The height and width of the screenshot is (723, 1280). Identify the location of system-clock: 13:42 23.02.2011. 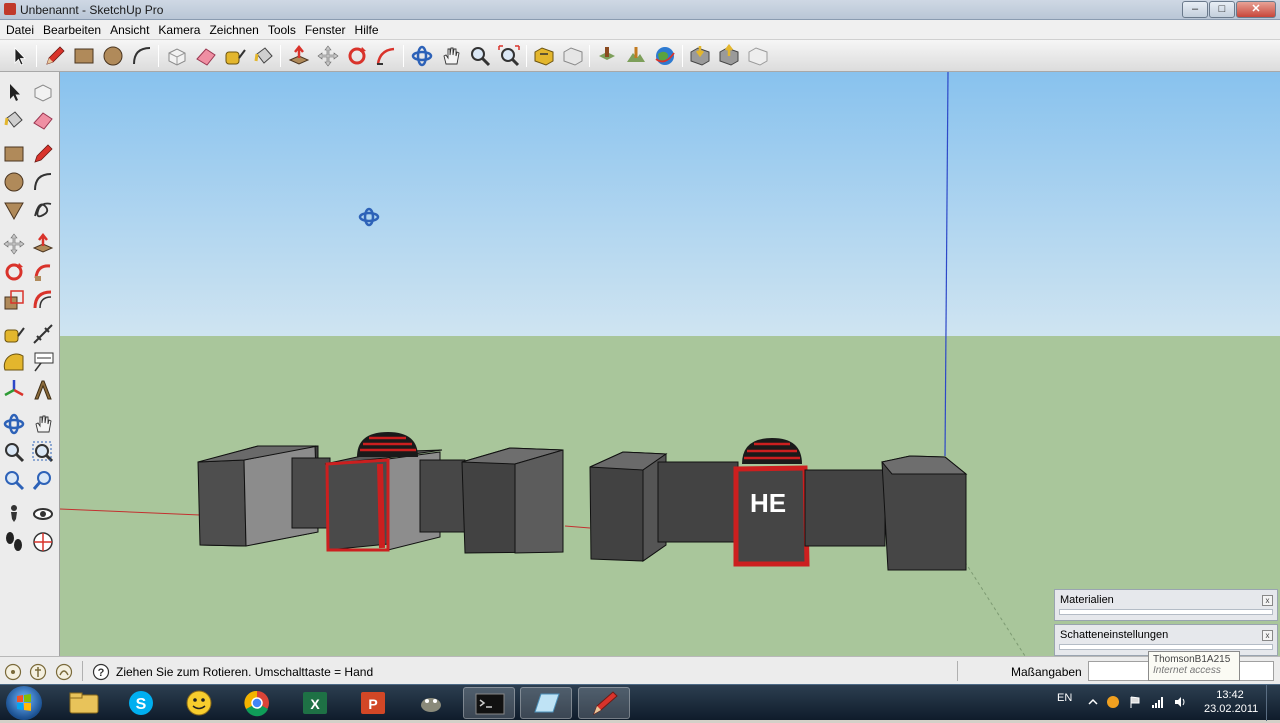
(1231, 702).